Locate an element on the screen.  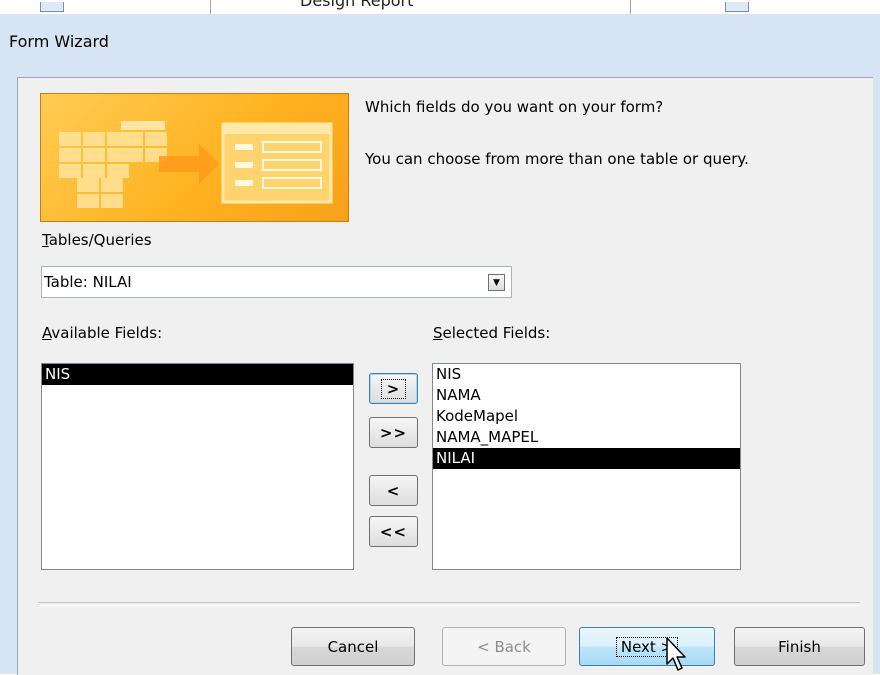
selected-fields-label: Selected Fields: is located at coordinates (492, 333).